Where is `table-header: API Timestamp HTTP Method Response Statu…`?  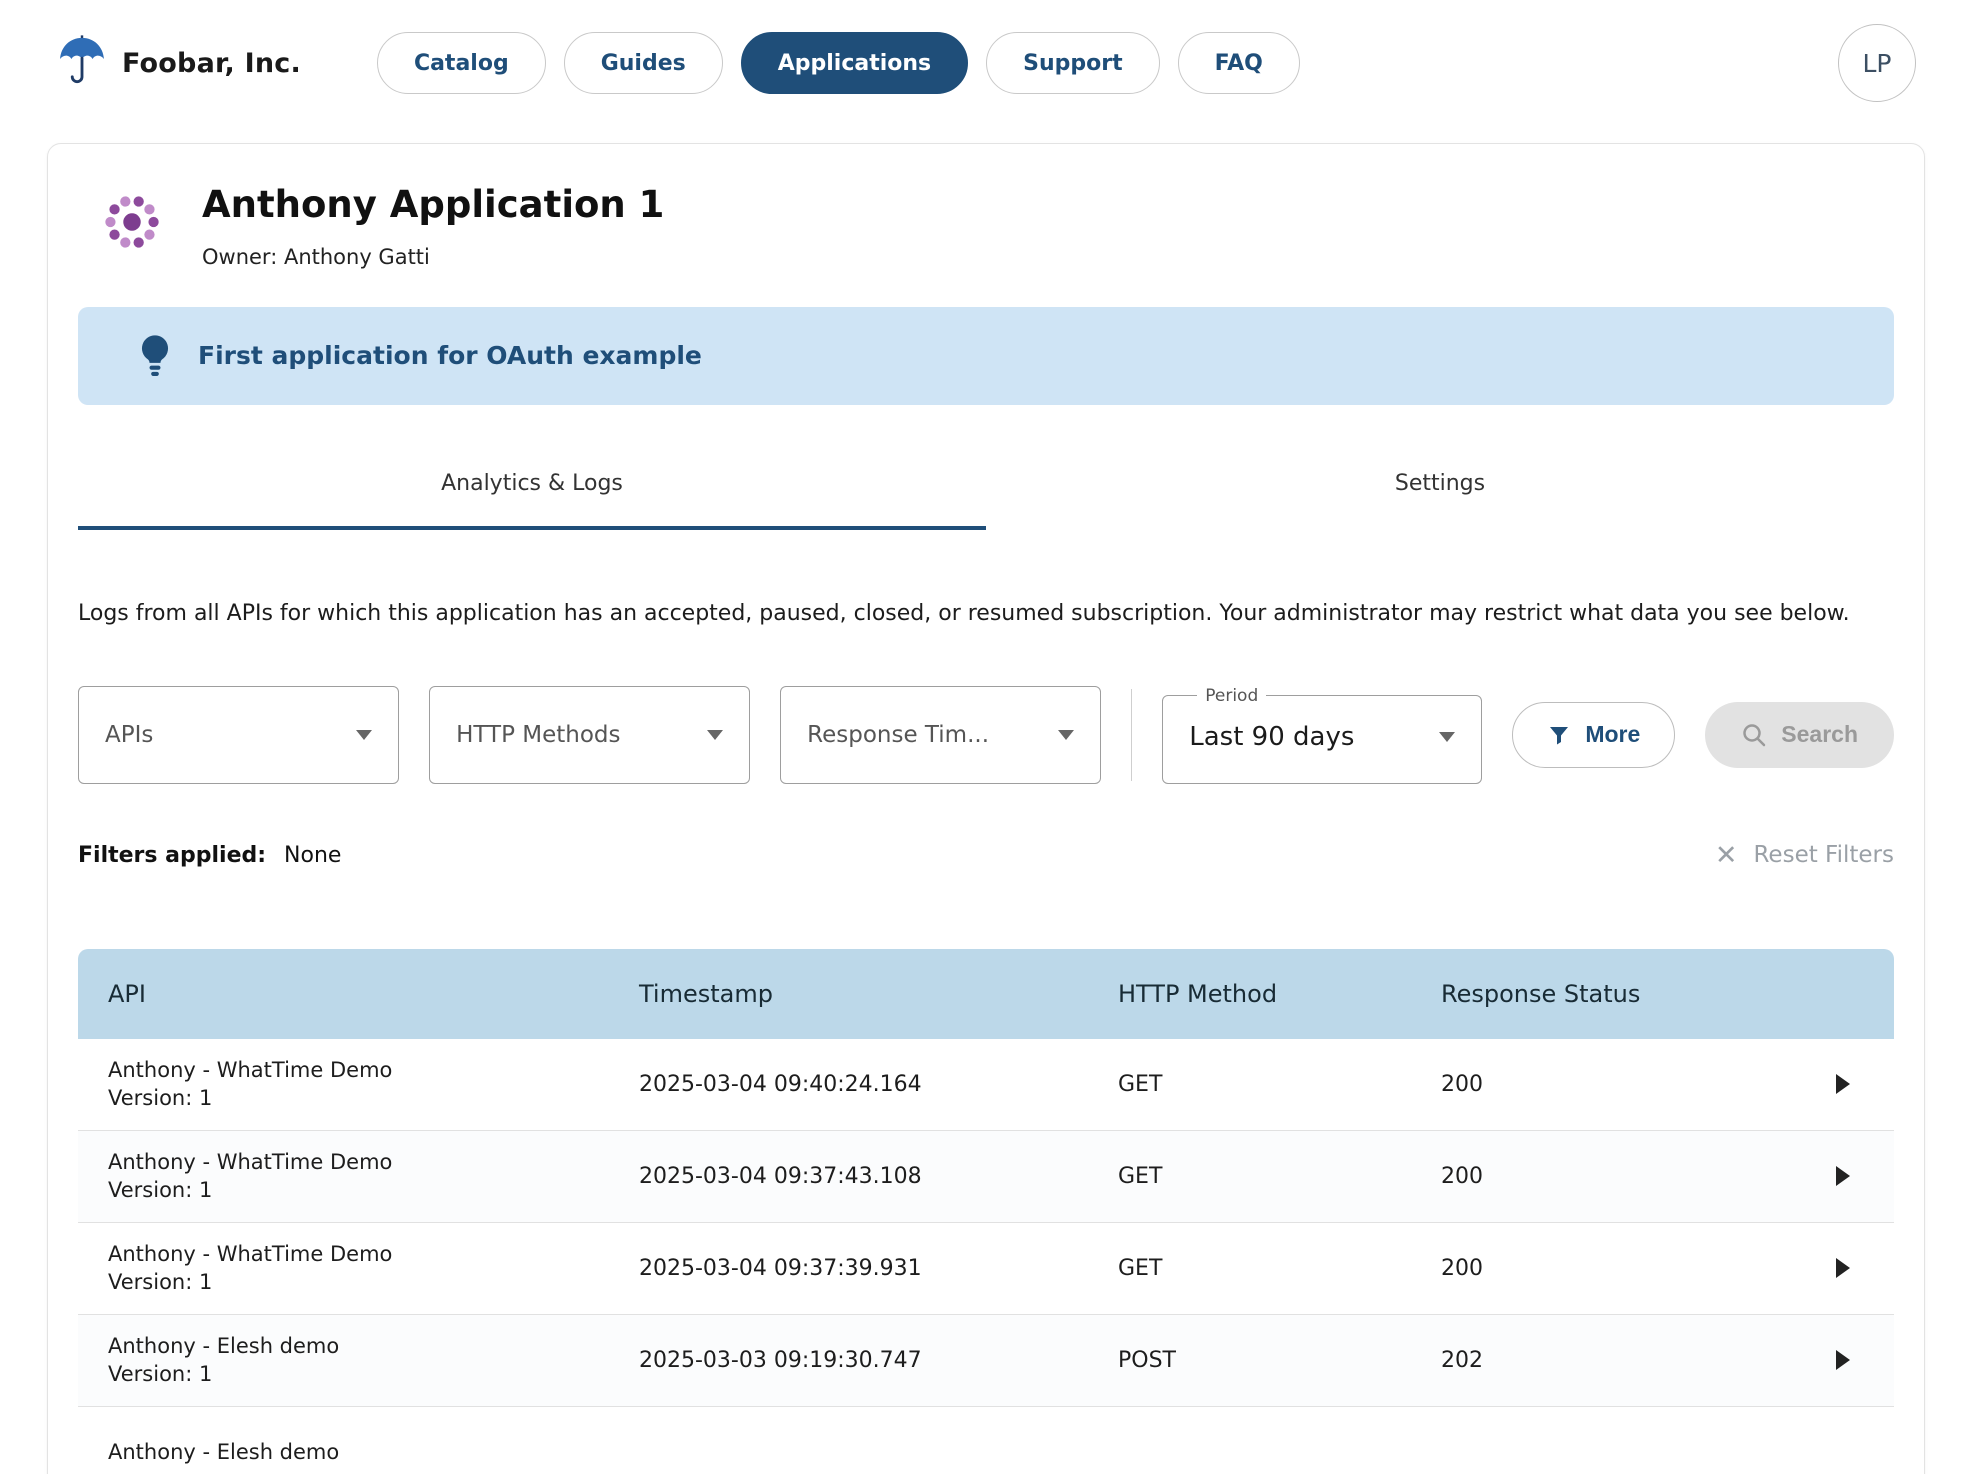
table-header: API Timestamp HTTP Method Response Statu… is located at coordinates (986, 993).